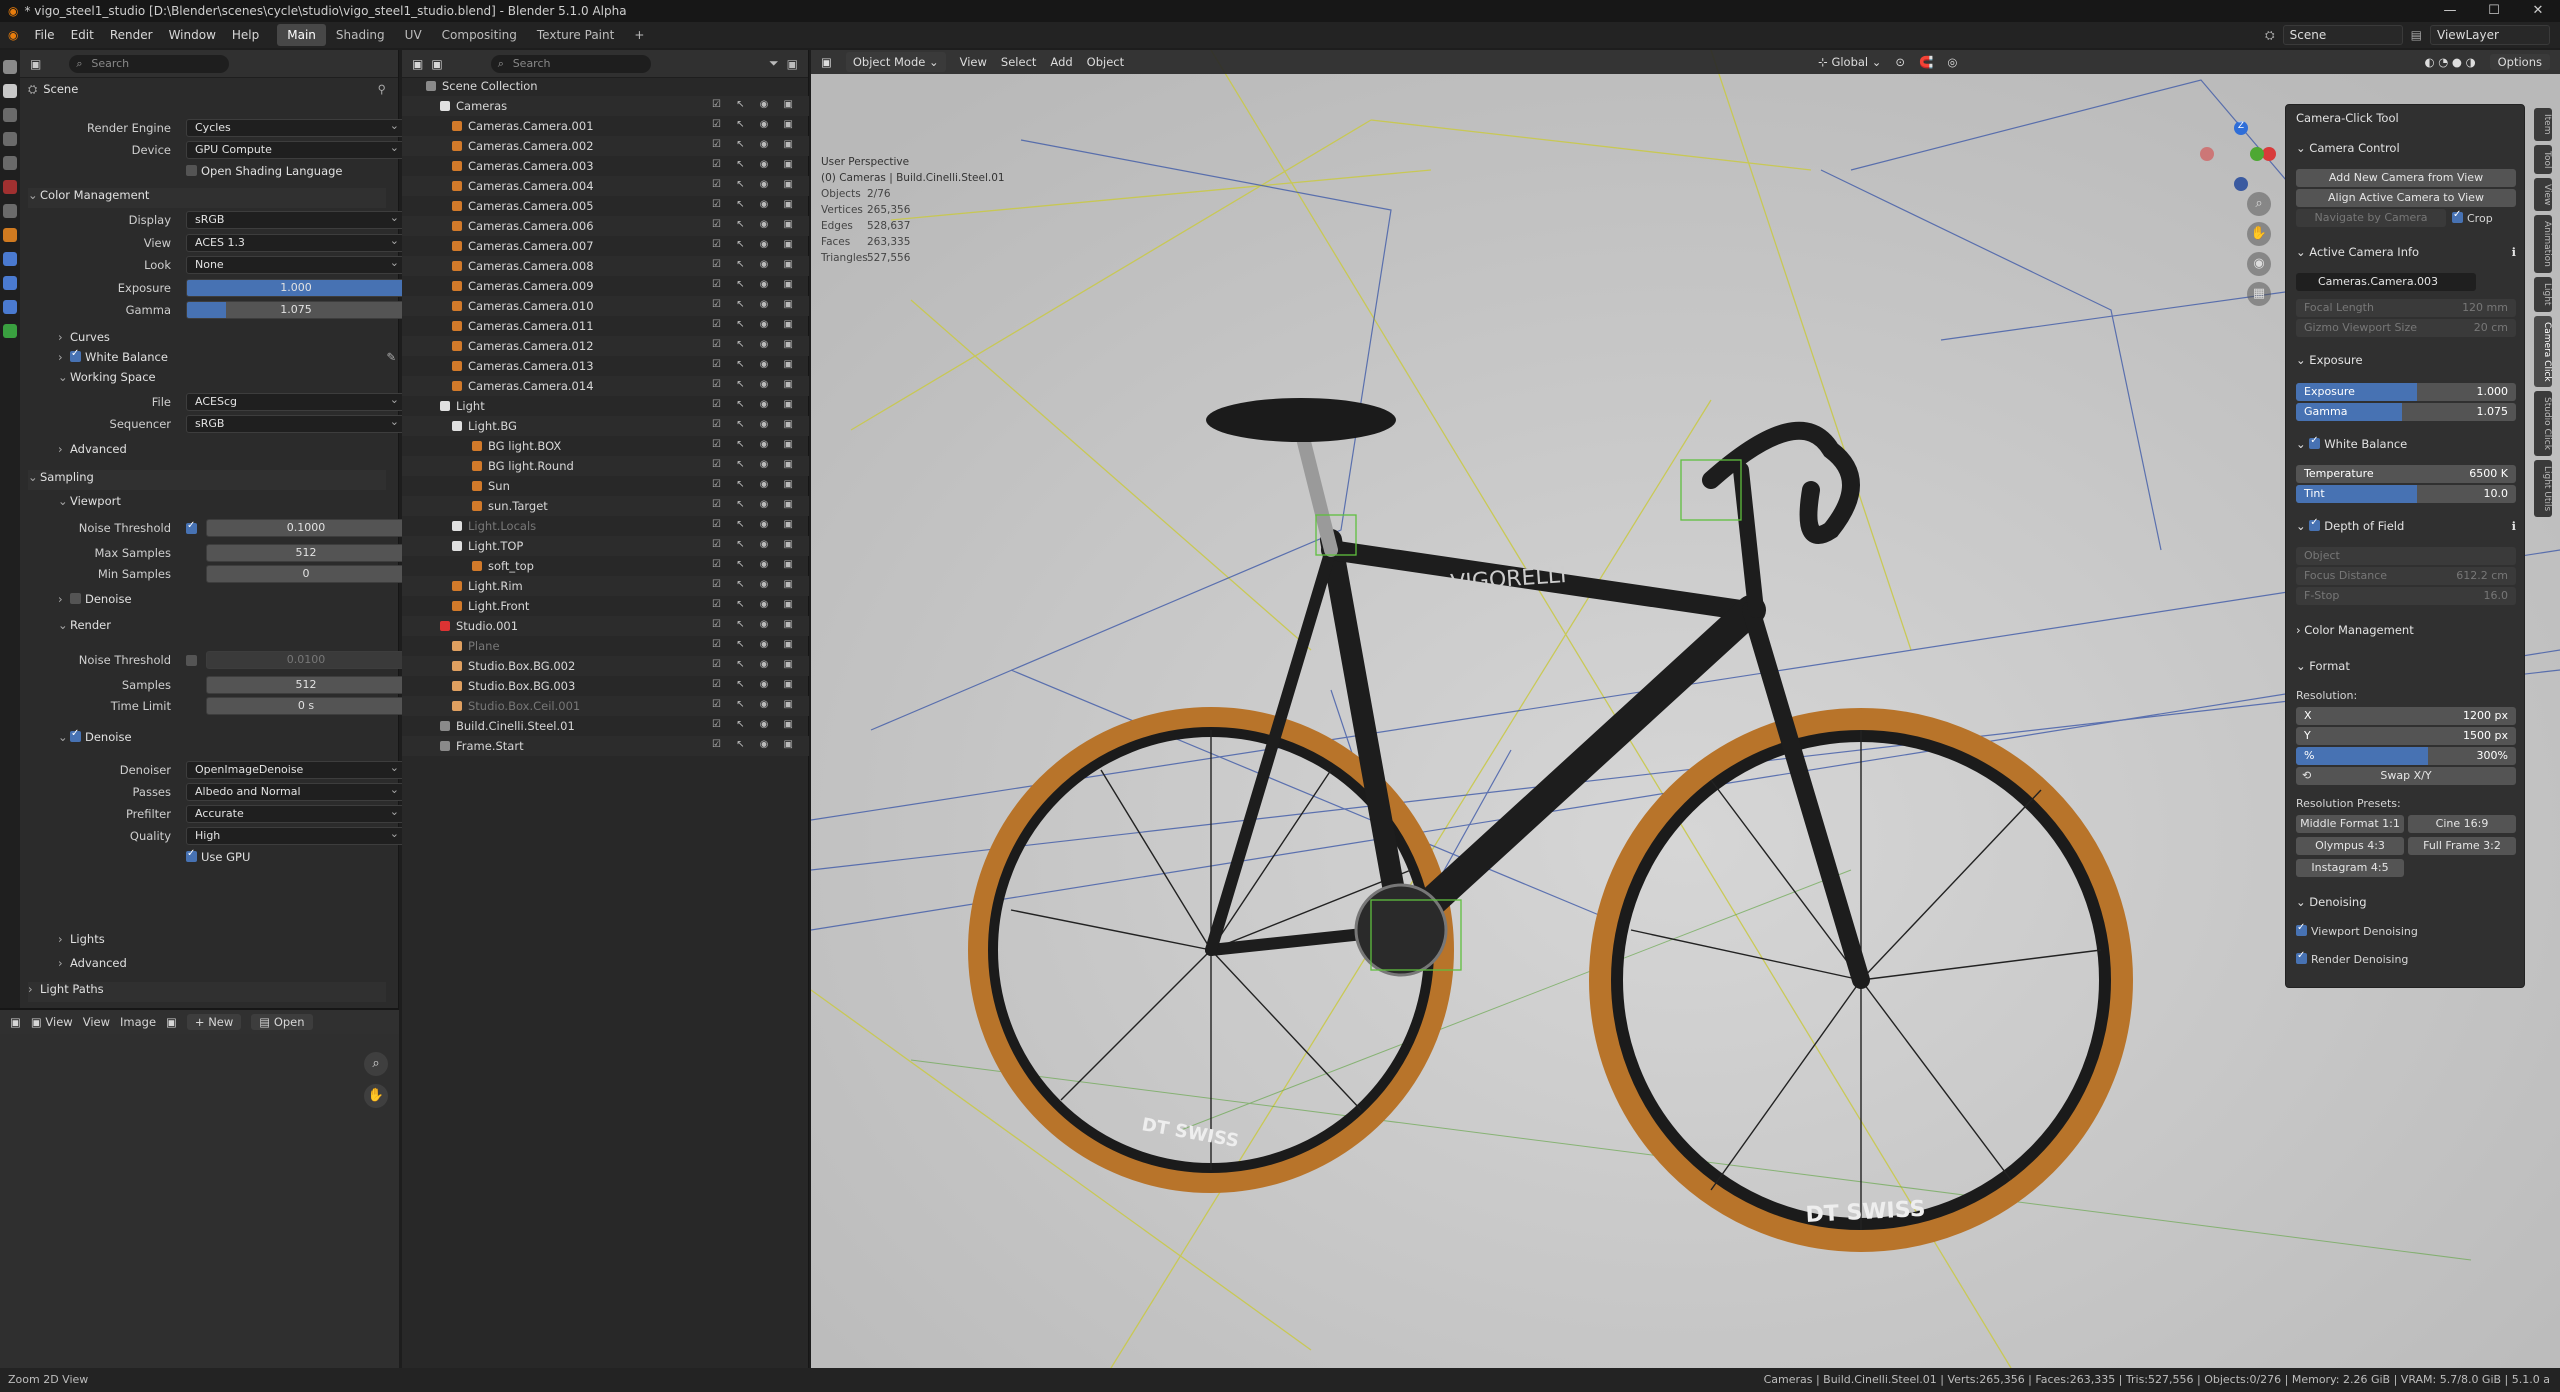 This screenshot has height=1392, width=2560. Describe the element at coordinates (10, 187) in the screenshot. I see `world-tab-icon` at that location.